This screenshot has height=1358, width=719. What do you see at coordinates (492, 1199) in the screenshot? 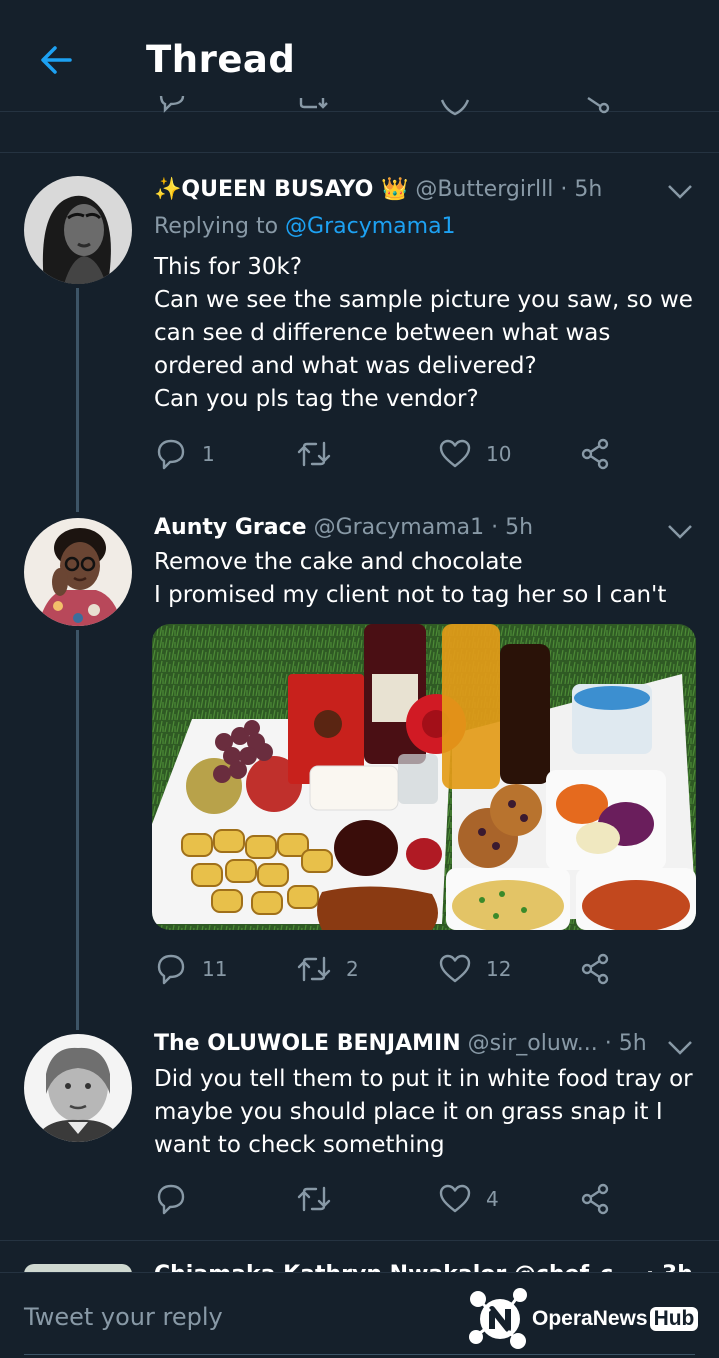
I see `like-count: 4` at bounding box center [492, 1199].